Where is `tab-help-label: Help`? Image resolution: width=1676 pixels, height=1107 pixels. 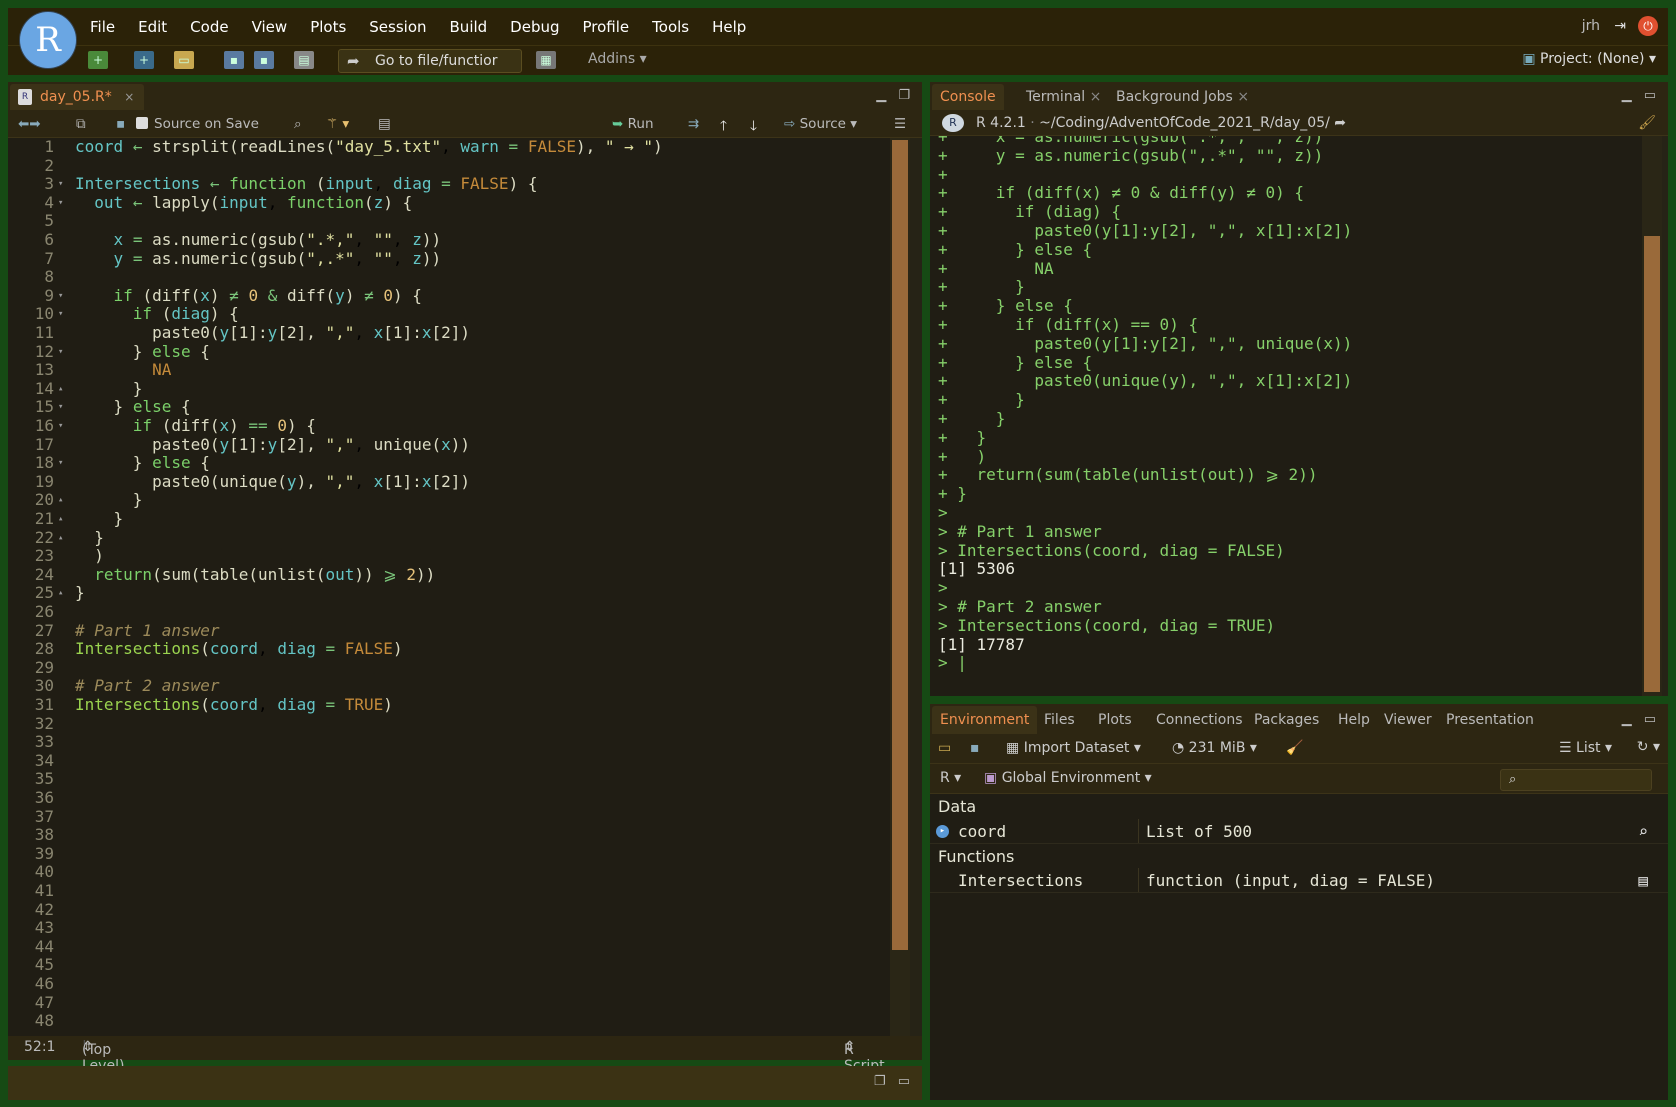
tab-help-label: Help is located at coordinates (1354, 720).